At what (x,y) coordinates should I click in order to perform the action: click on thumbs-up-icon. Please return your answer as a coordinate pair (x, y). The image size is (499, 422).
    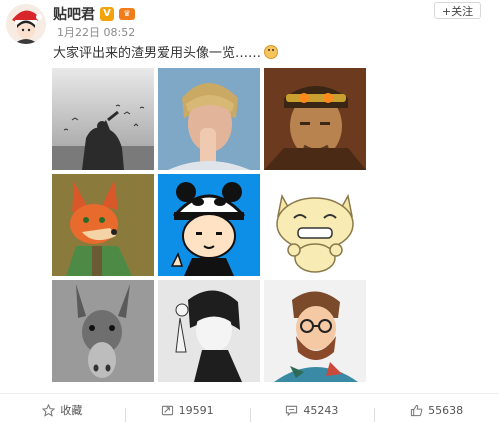
    Looking at the image, I should click on (417, 410).